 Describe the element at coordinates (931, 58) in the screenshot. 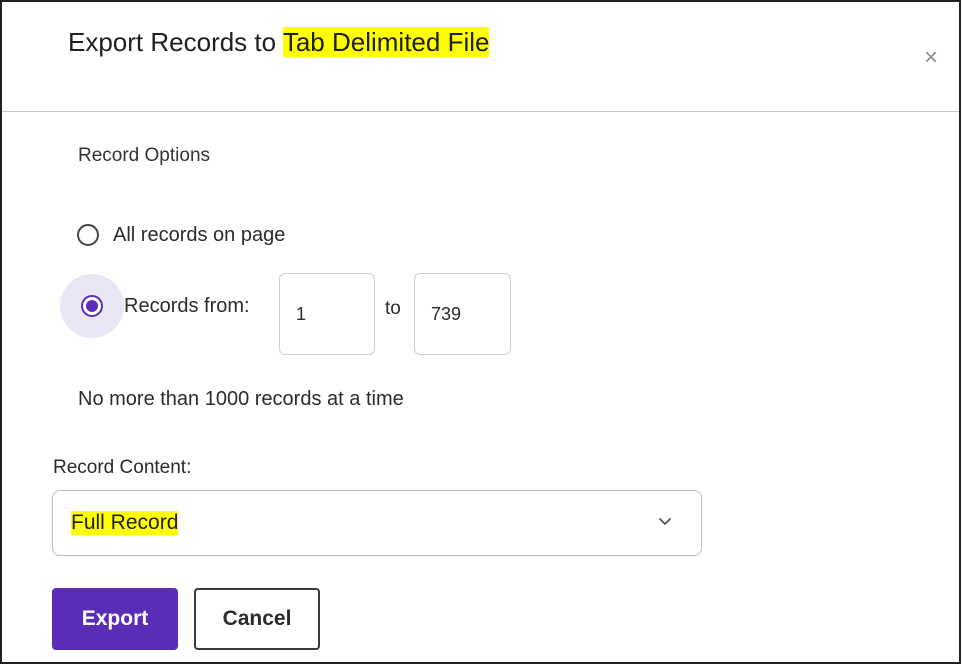

I see `close-icon: ×` at that location.